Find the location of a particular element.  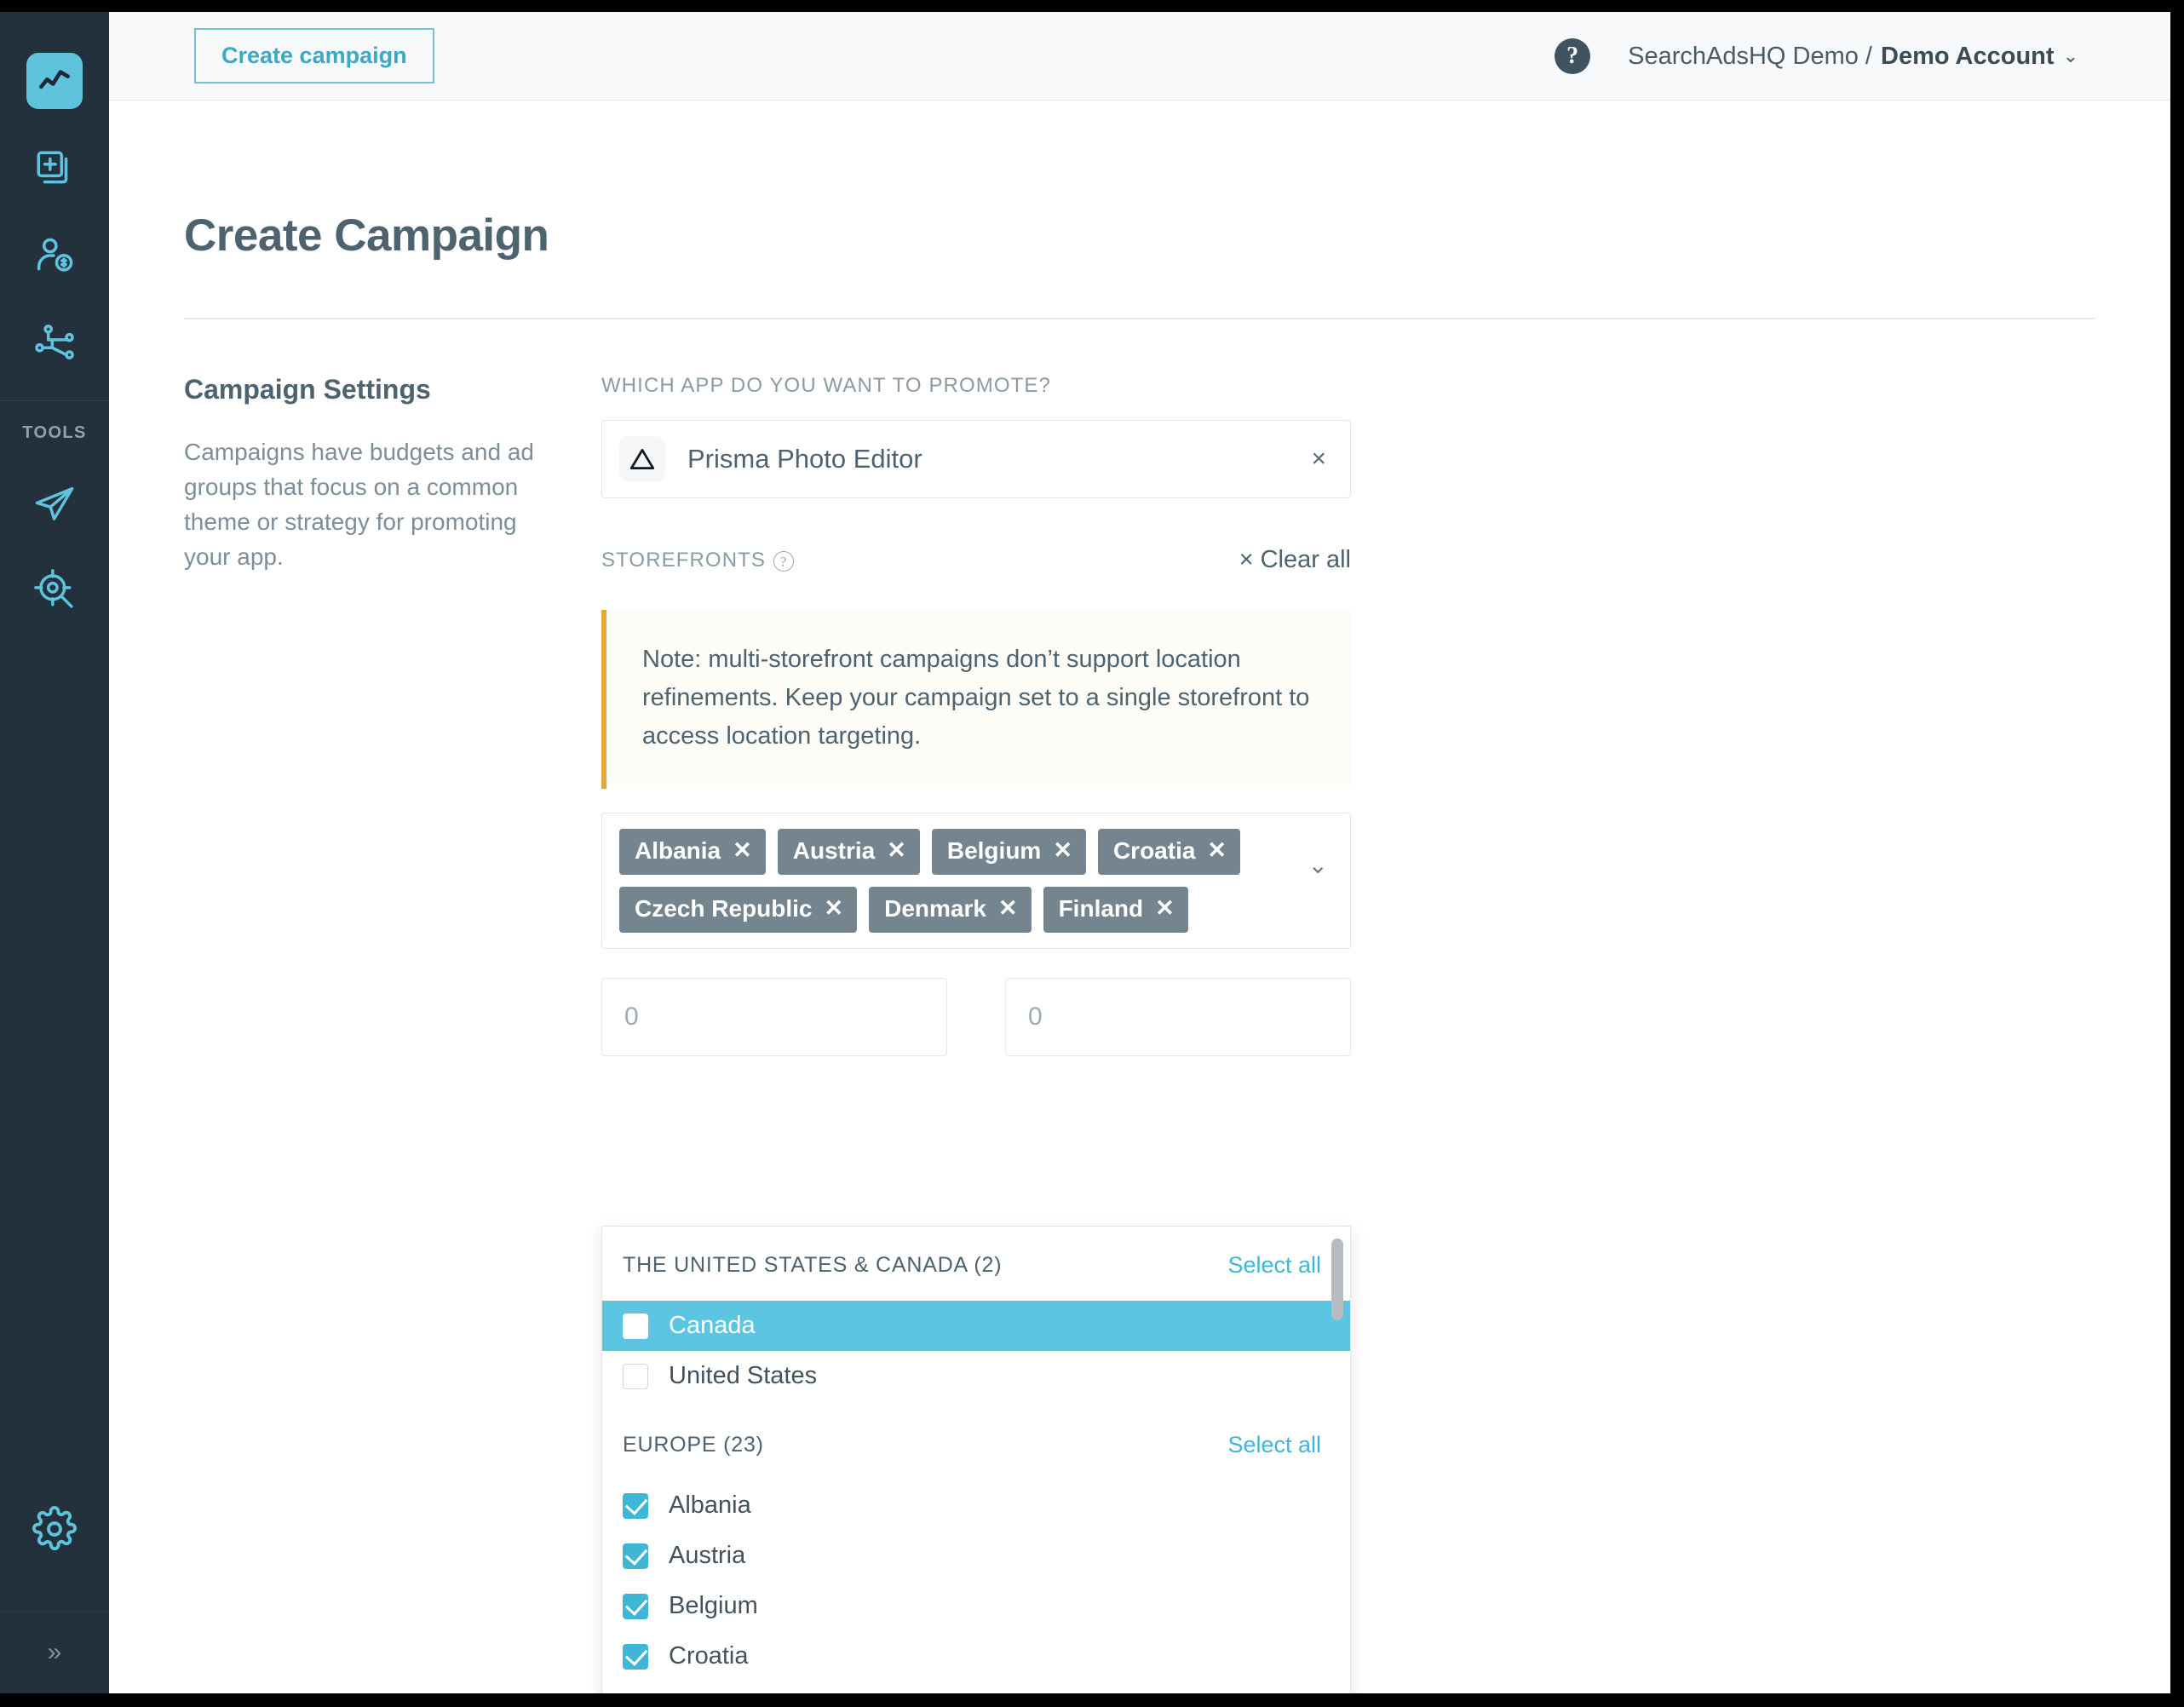

dropdown-item: Albania is located at coordinates (976, 1505).